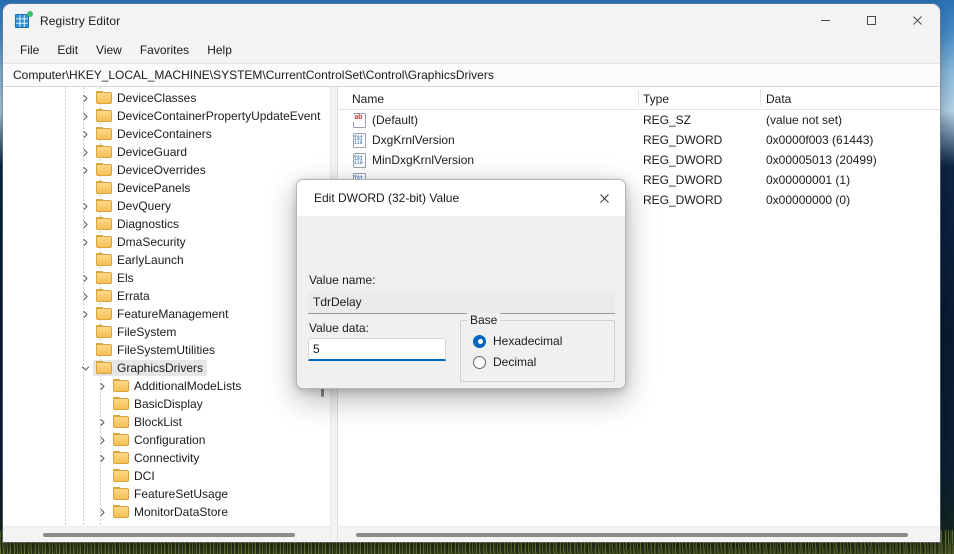  What do you see at coordinates (166, 152) in the screenshot?
I see `tree-node: DeviceGuard` at bounding box center [166, 152].